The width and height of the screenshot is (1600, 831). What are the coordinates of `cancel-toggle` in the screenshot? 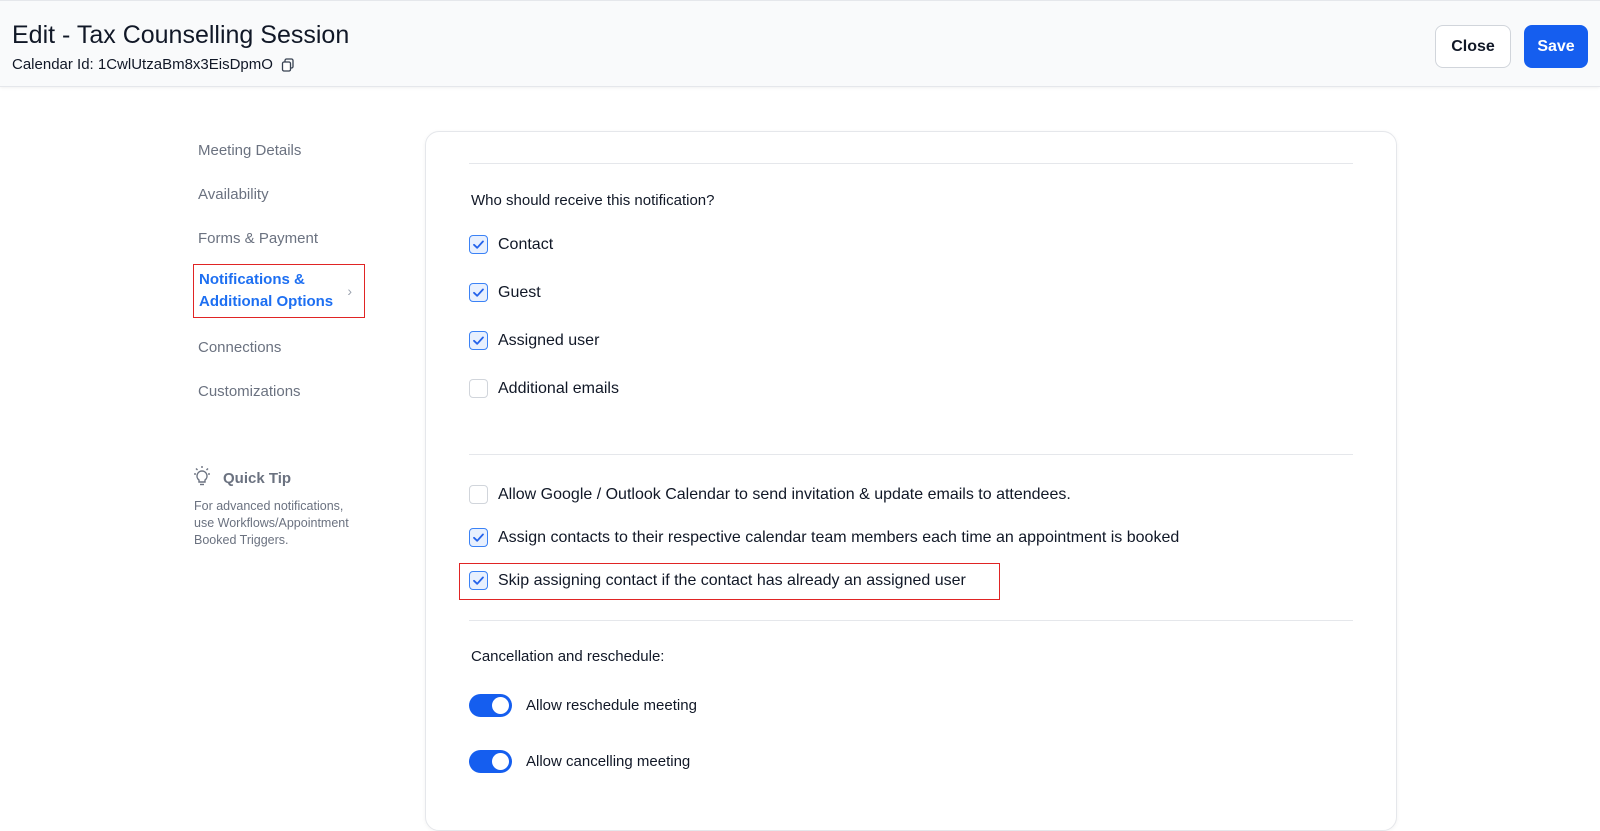 It's located at (490, 761).